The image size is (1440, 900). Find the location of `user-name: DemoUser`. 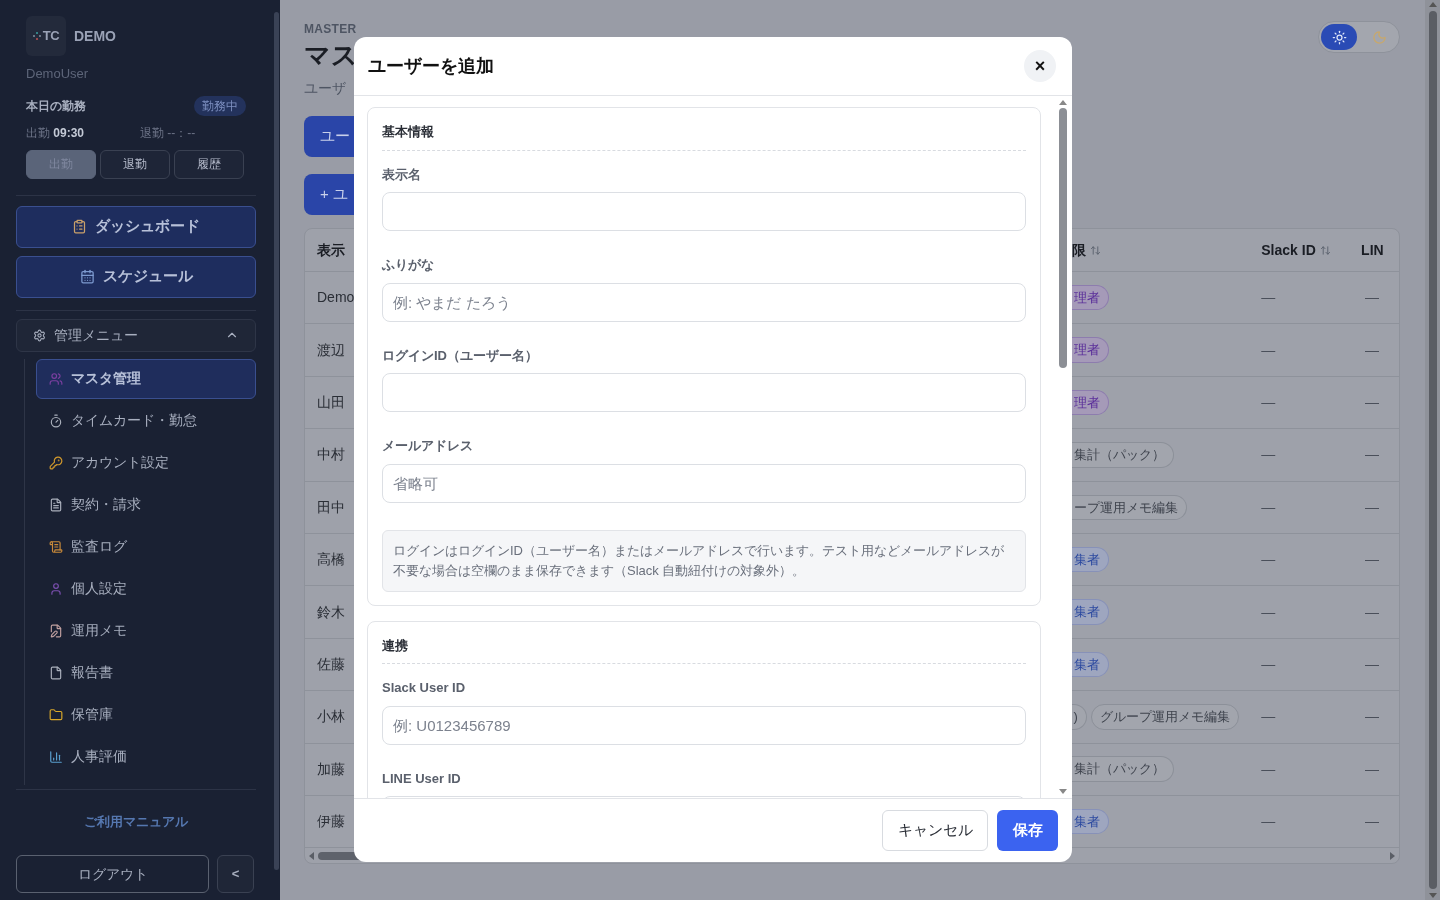

user-name: DemoUser is located at coordinates (57, 74).